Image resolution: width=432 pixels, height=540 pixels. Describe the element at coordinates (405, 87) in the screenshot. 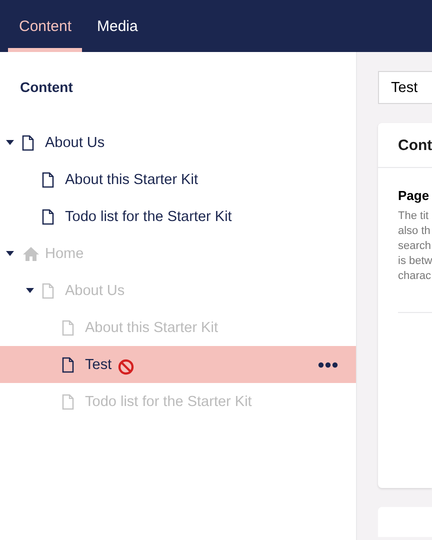

I see `name-field: Test` at that location.